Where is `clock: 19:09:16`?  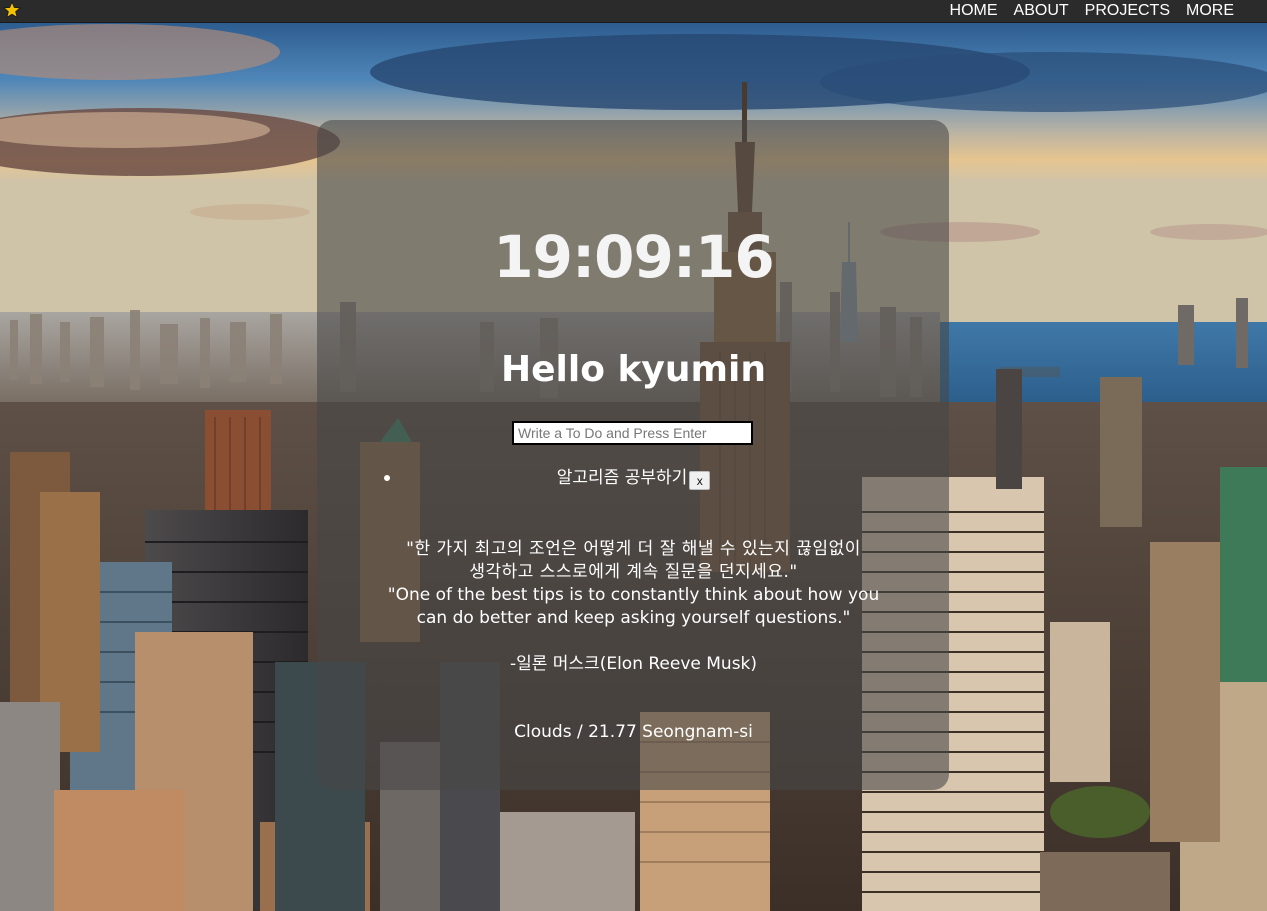 clock: 19:09:16 is located at coordinates (634, 257).